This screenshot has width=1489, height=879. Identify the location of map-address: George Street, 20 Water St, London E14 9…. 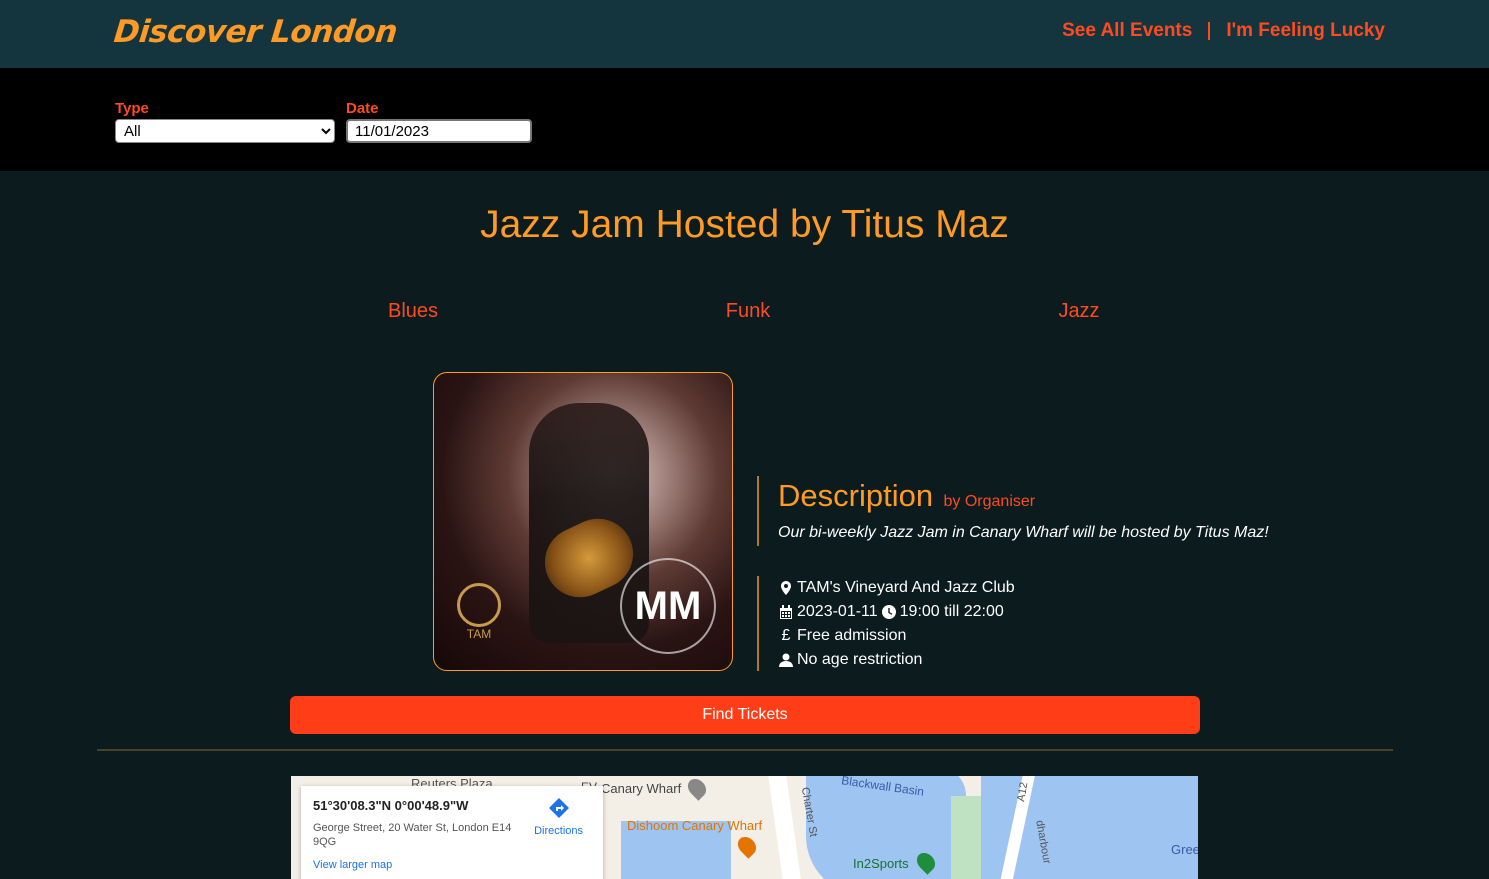
(412, 835).